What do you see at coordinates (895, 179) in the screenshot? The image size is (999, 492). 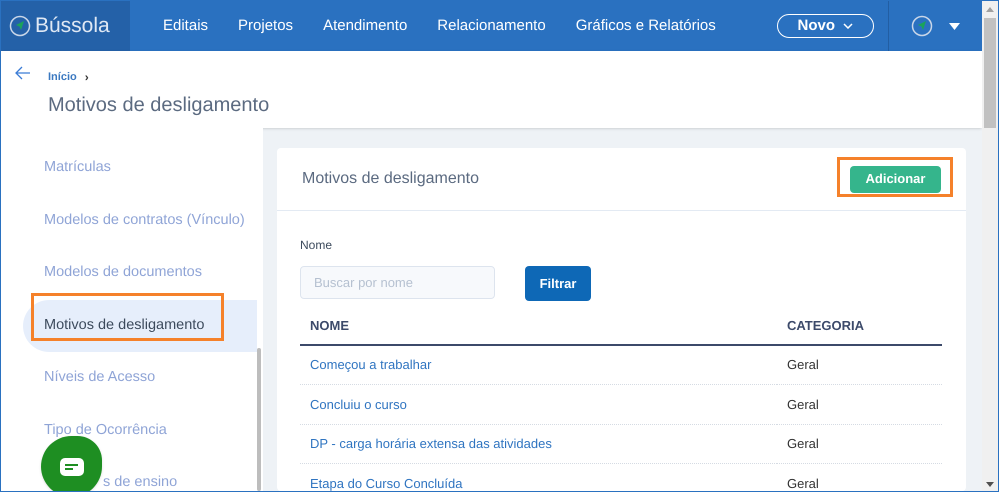 I see `add-button: Adicionar` at bounding box center [895, 179].